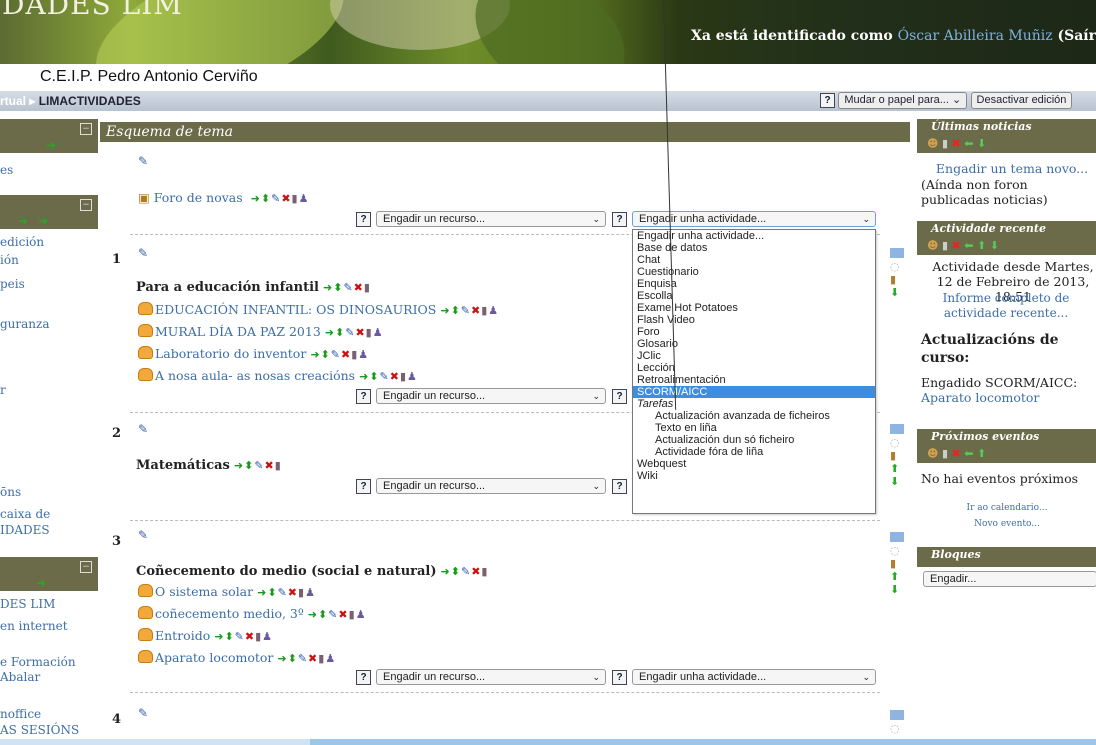  What do you see at coordinates (975, 36) in the screenshot?
I see `user-name-link: Óscar Abilleira Muñiz` at bounding box center [975, 36].